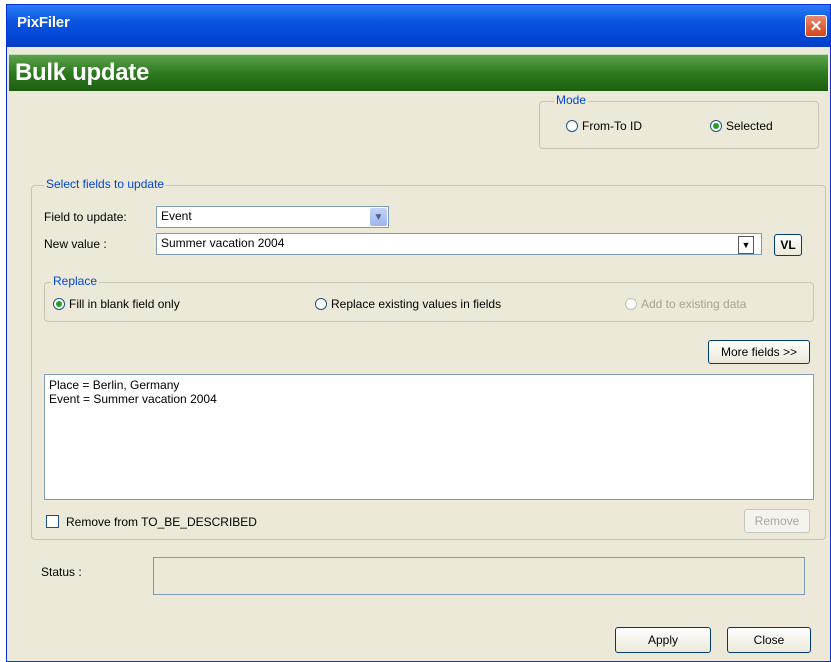 The height and width of the screenshot is (662, 831). I want to click on mode-from-to-id-radio: From-To ID, so click(604, 126).